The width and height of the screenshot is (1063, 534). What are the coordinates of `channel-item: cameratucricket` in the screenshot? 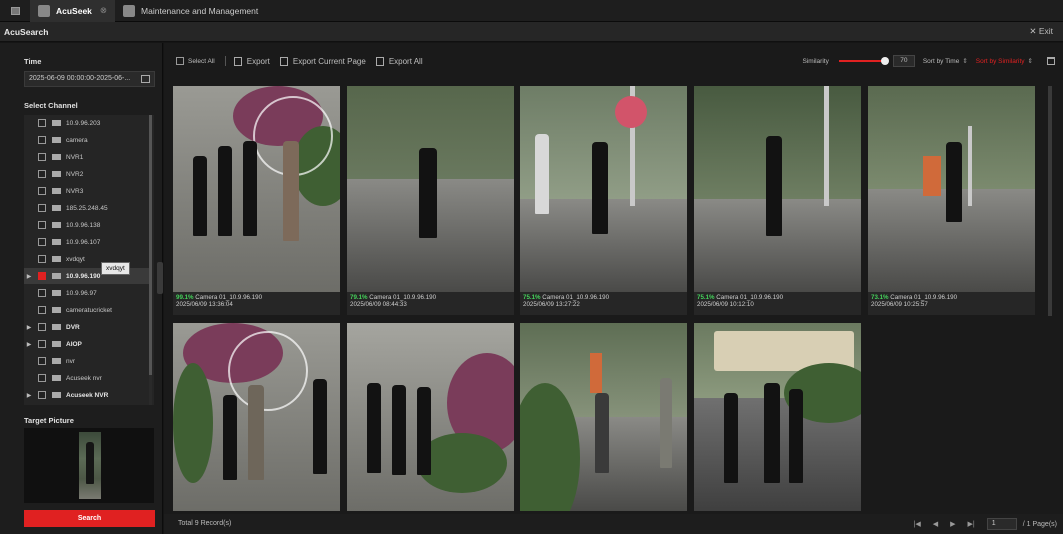 It's located at (87, 310).